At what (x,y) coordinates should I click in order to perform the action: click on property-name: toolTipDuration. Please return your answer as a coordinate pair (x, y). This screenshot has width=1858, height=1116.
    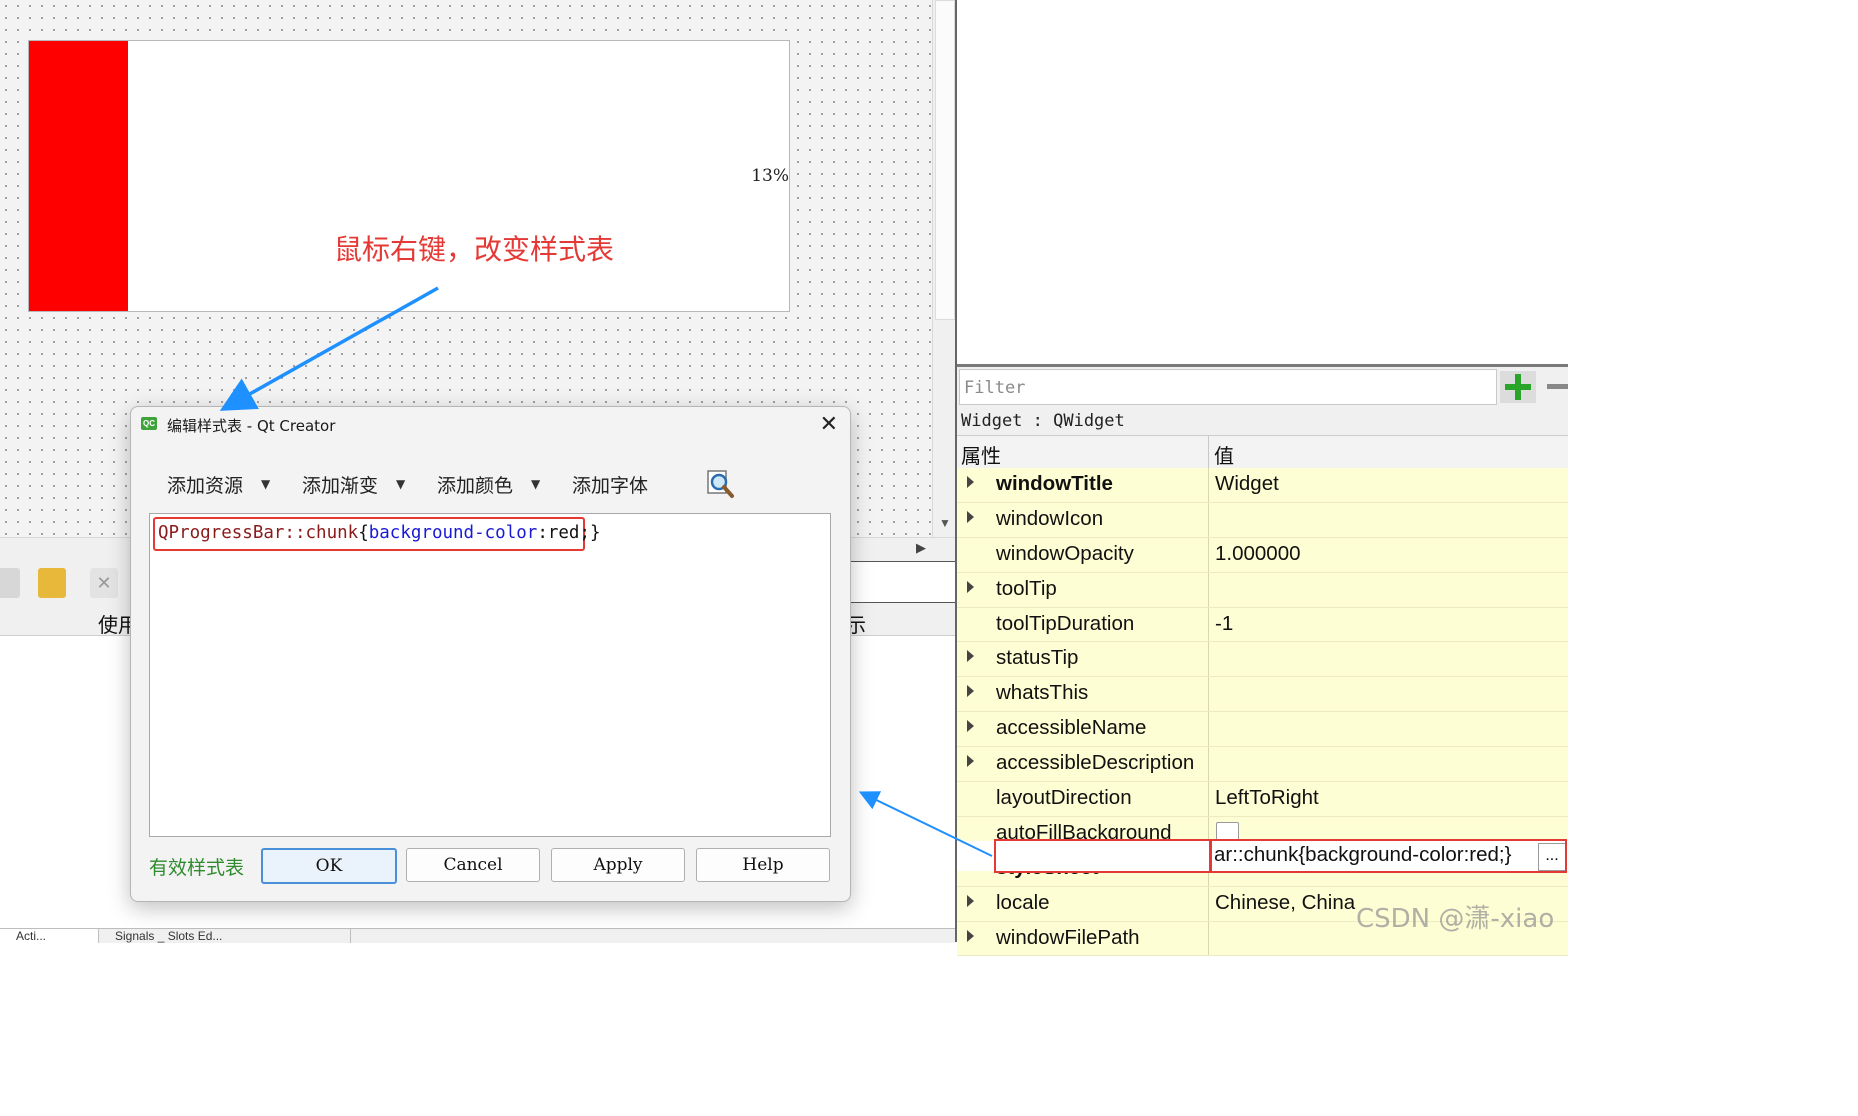
    Looking at the image, I should click on (1065, 623).